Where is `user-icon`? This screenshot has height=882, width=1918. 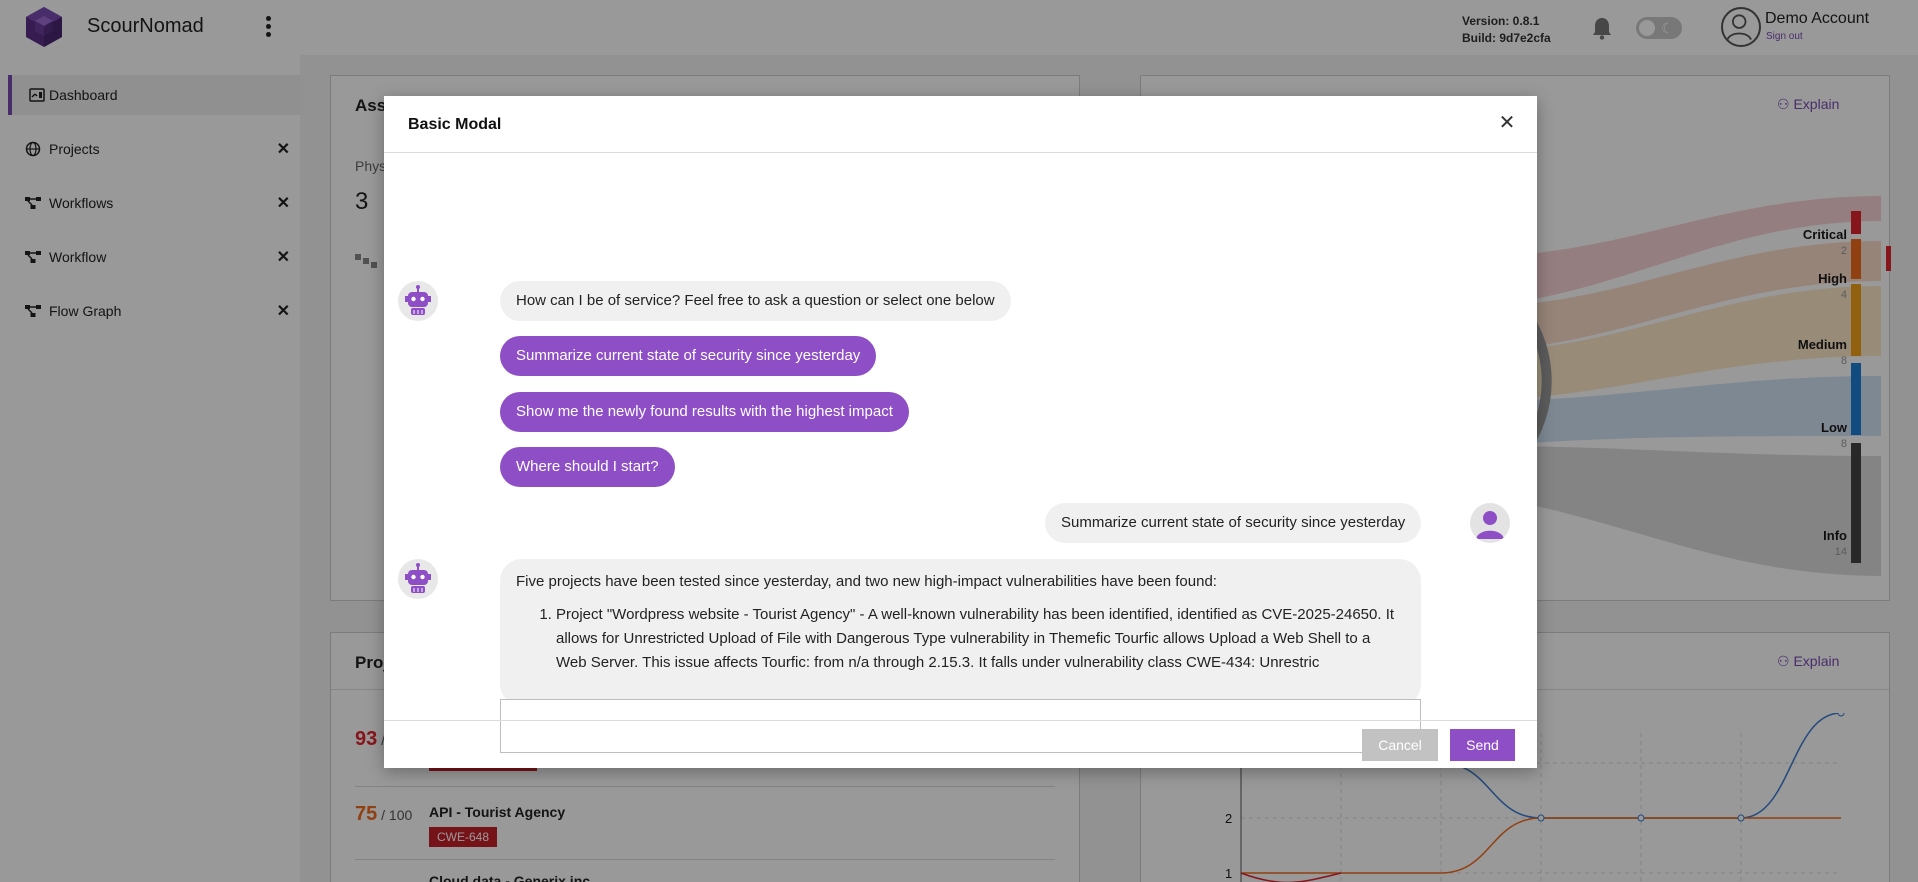 user-icon is located at coordinates (1490, 525).